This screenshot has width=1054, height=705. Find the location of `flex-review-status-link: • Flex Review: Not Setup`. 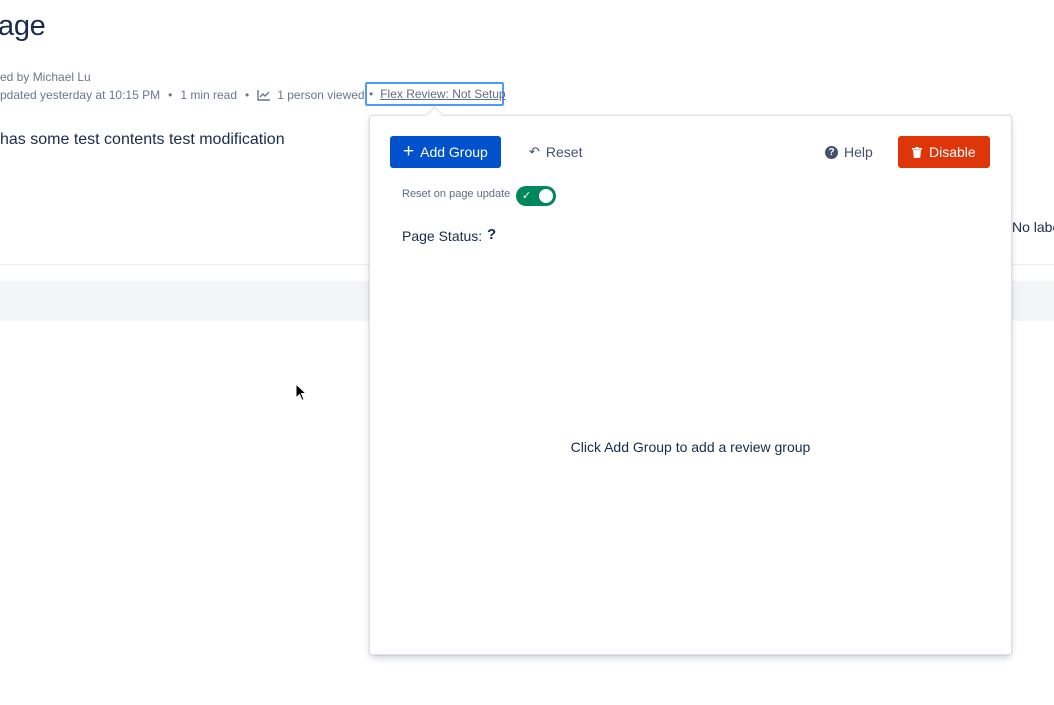

flex-review-status-link: • Flex Review: Not Setup is located at coordinates (435, 94).